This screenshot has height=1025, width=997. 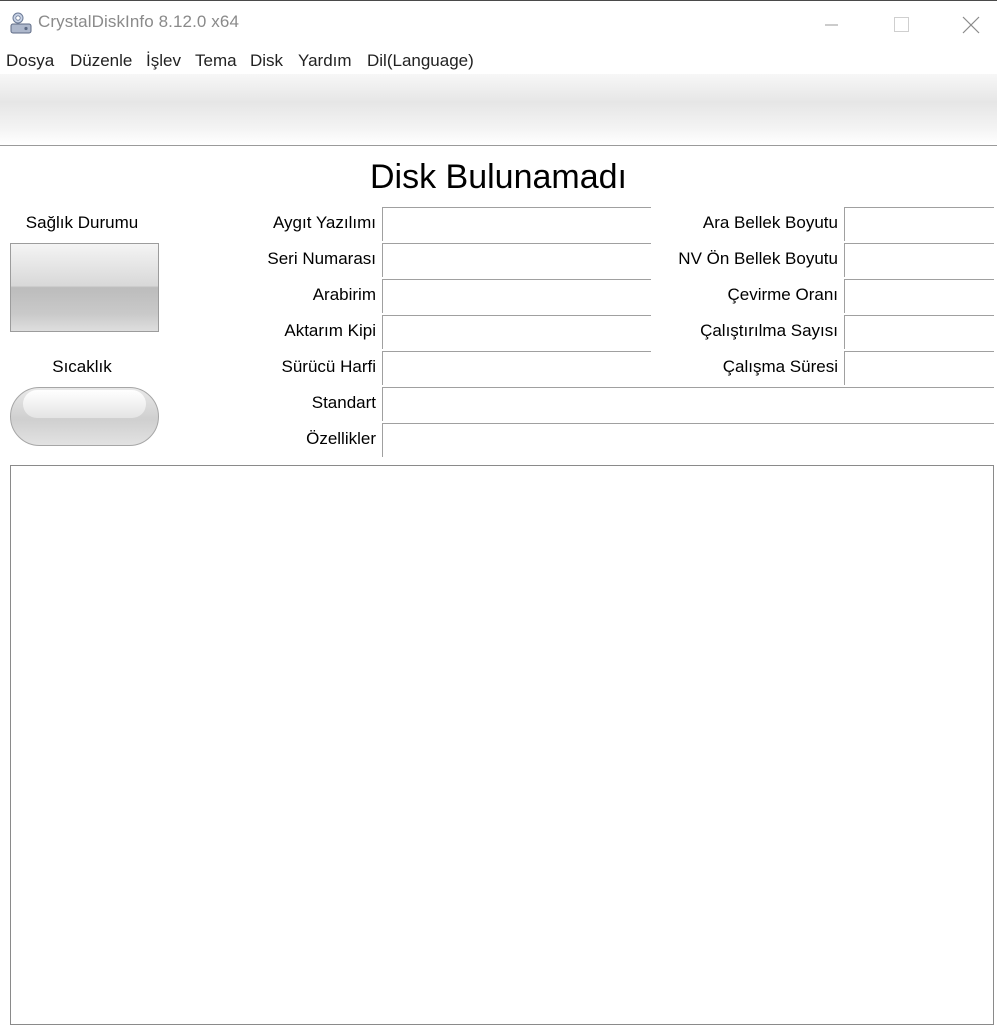 What do you see at coordinates (325, 61) in the screenshot?
I see `menu-help: Yardım` at bounding box center [325, 61].